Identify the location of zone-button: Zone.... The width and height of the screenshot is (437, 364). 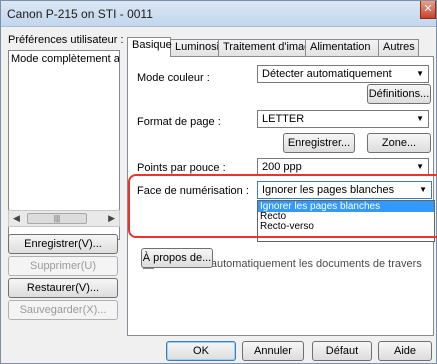
(399, 143).